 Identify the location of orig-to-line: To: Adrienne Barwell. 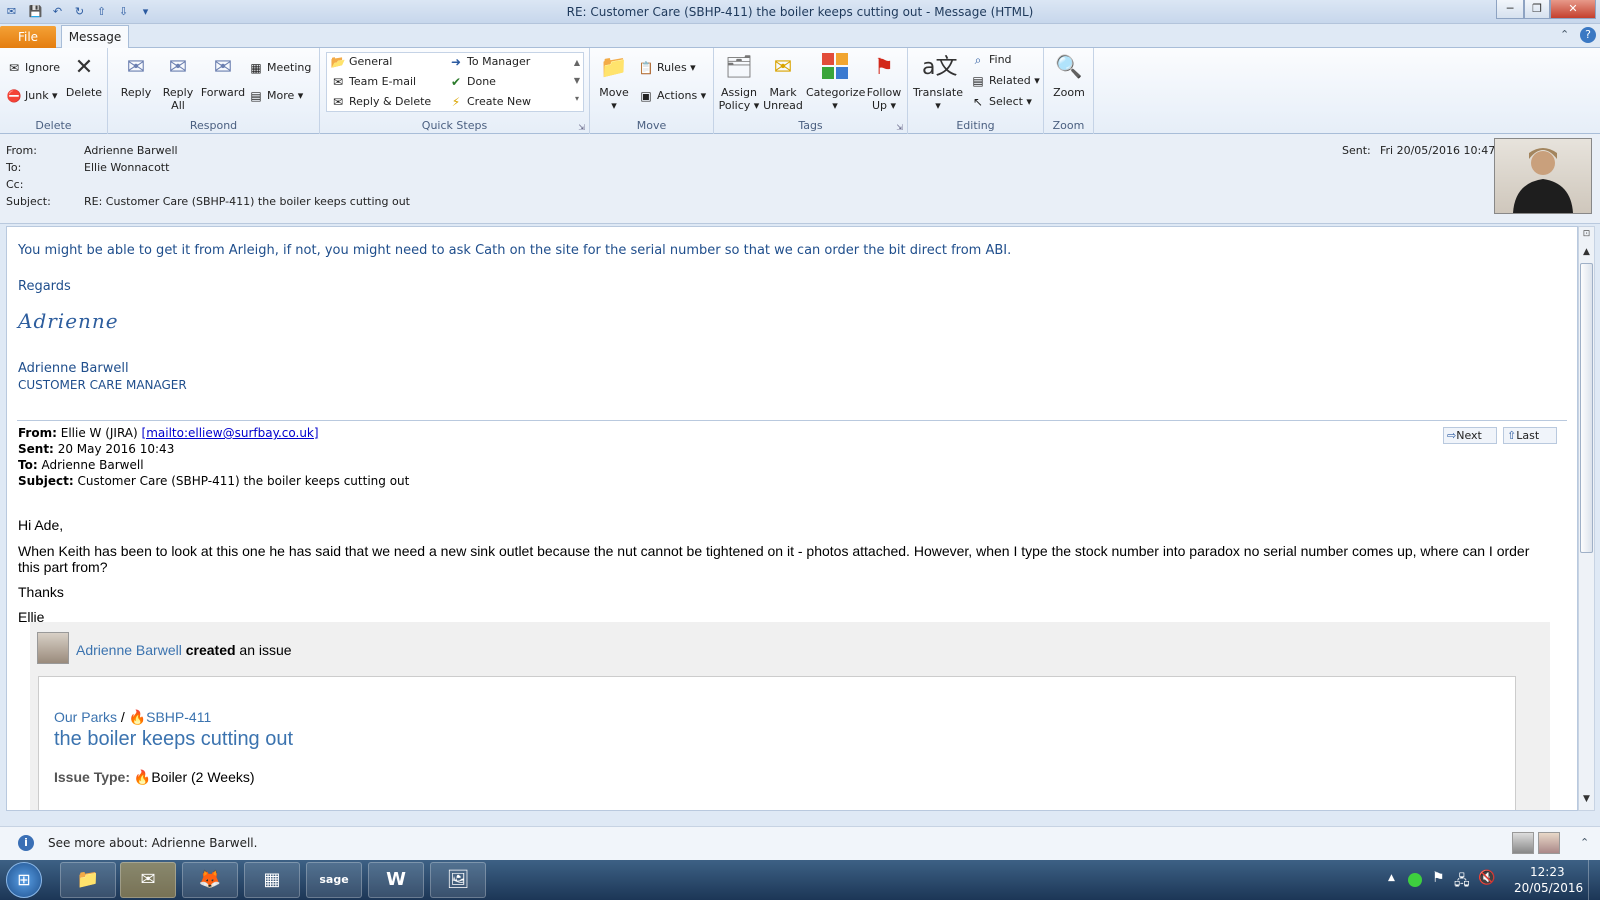
(81, 465).